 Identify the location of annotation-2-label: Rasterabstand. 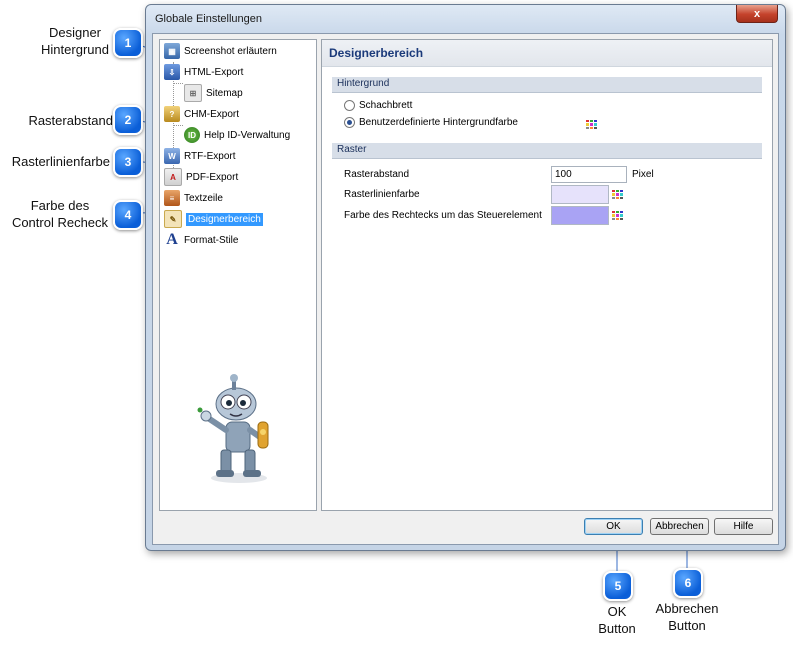
(70, 120).